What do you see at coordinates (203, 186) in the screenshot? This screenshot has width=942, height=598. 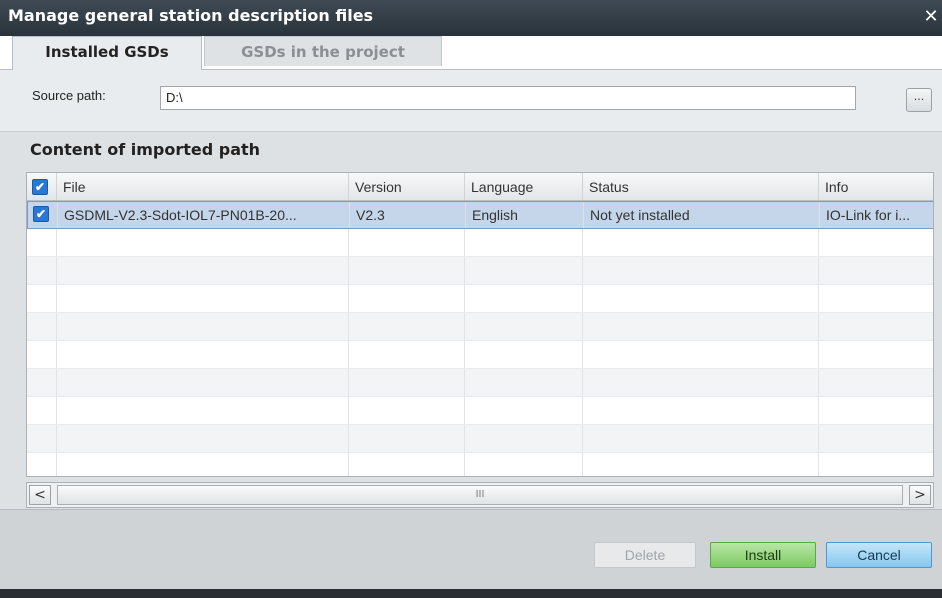 I see `column-header-file: File` at bounding box center [203, 186].